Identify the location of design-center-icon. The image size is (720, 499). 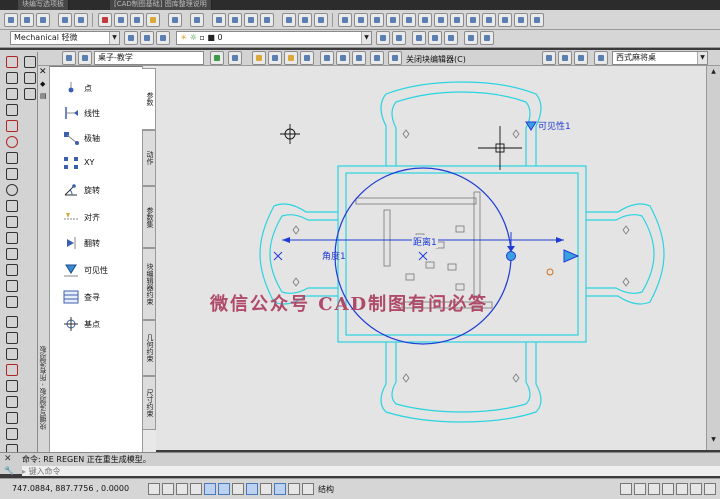
(305, 20).